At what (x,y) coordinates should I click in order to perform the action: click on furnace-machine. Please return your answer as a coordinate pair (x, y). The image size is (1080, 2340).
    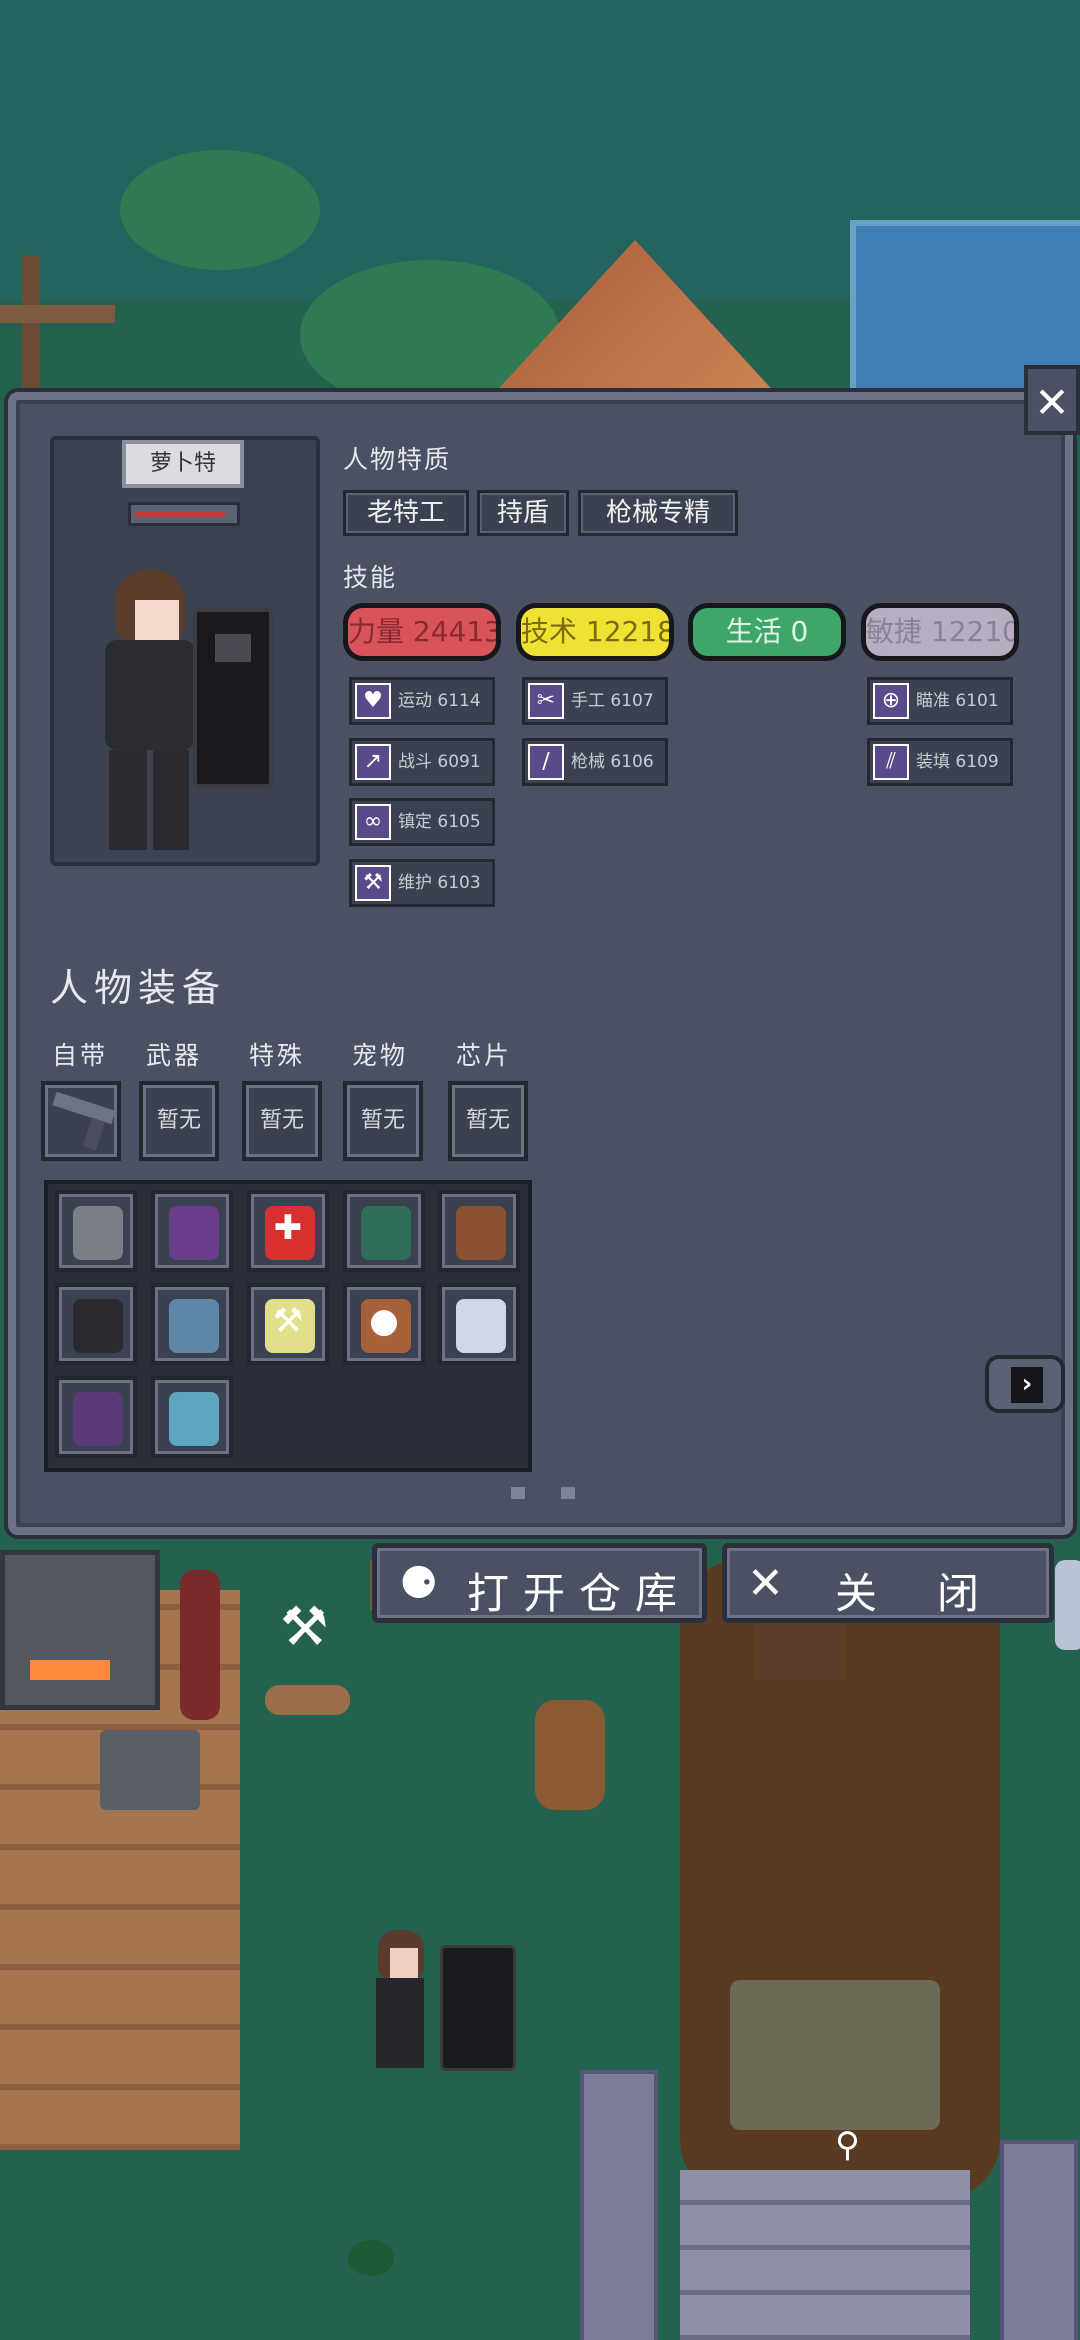
    Looking at the image, I should click on (80, 1630).